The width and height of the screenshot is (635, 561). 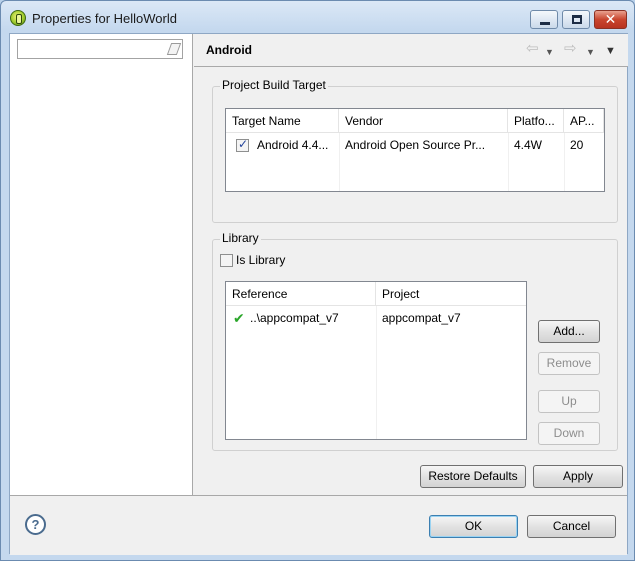 I want to click on move-down-button: Down, so click(x=569, y=433).